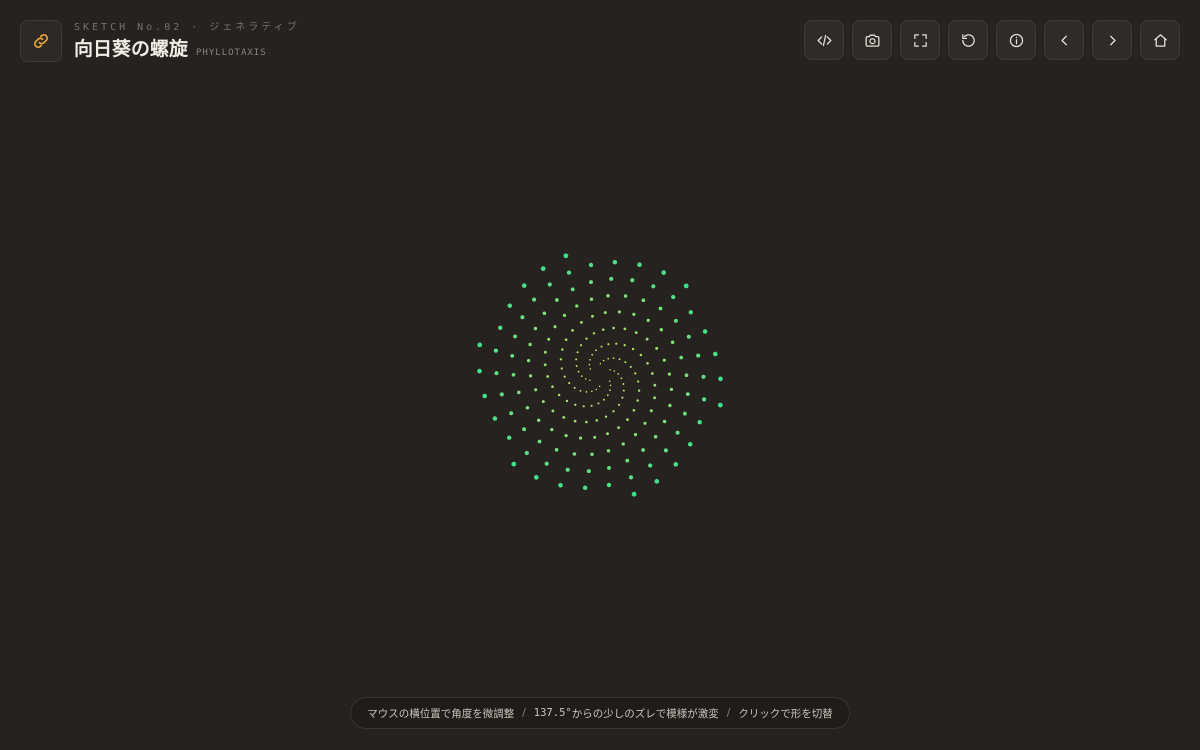 The height and width of the screenshot is (750, 1200). I want to click on logo-button, so click(41, 41).